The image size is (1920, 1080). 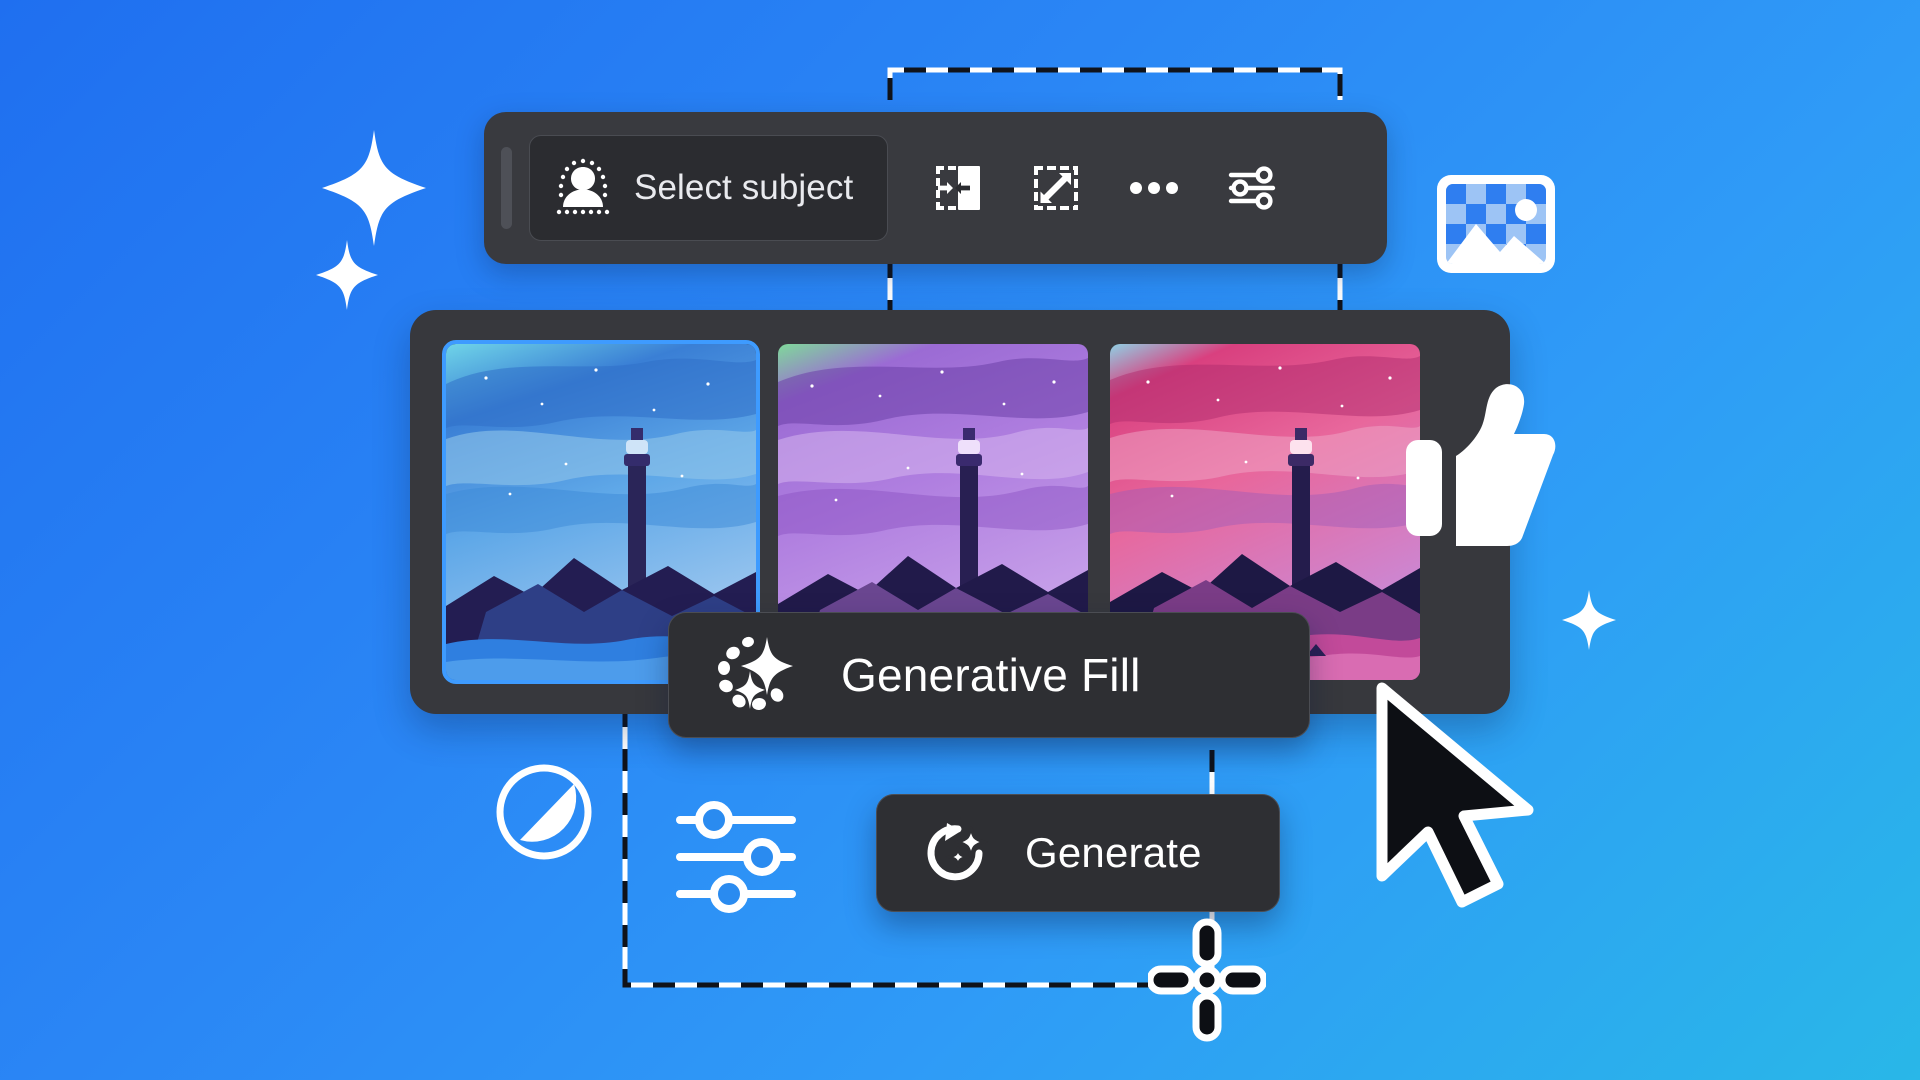 What do you see at coordinates (506, 188) in the screenshot?
I see `toolbar-drag-handle` at bounding box center [506, 188].